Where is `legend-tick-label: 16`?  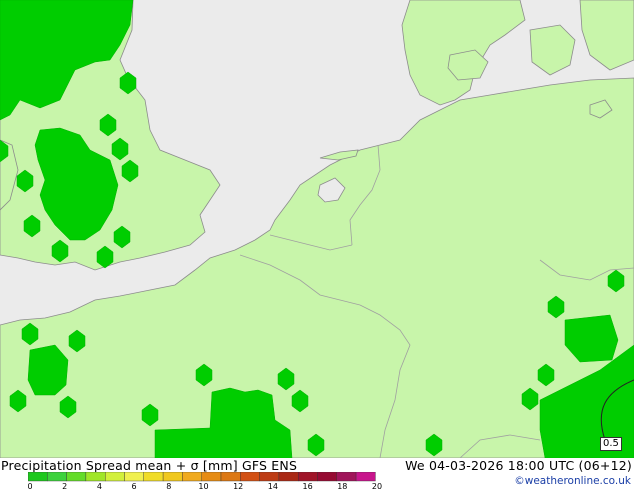
legend-tick-label: 16 is located at coordinates (308, 486).